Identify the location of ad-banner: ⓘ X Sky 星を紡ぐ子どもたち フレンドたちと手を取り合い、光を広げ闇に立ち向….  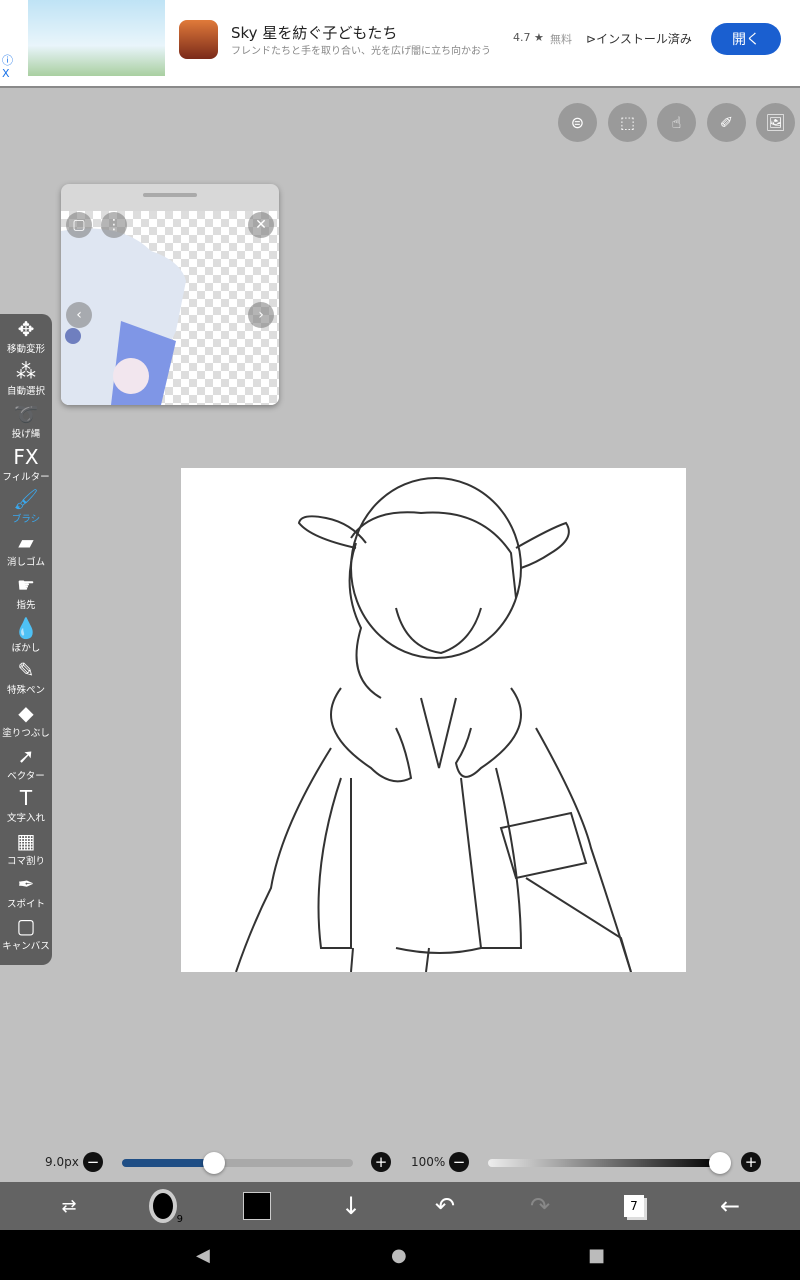
(400, 44).